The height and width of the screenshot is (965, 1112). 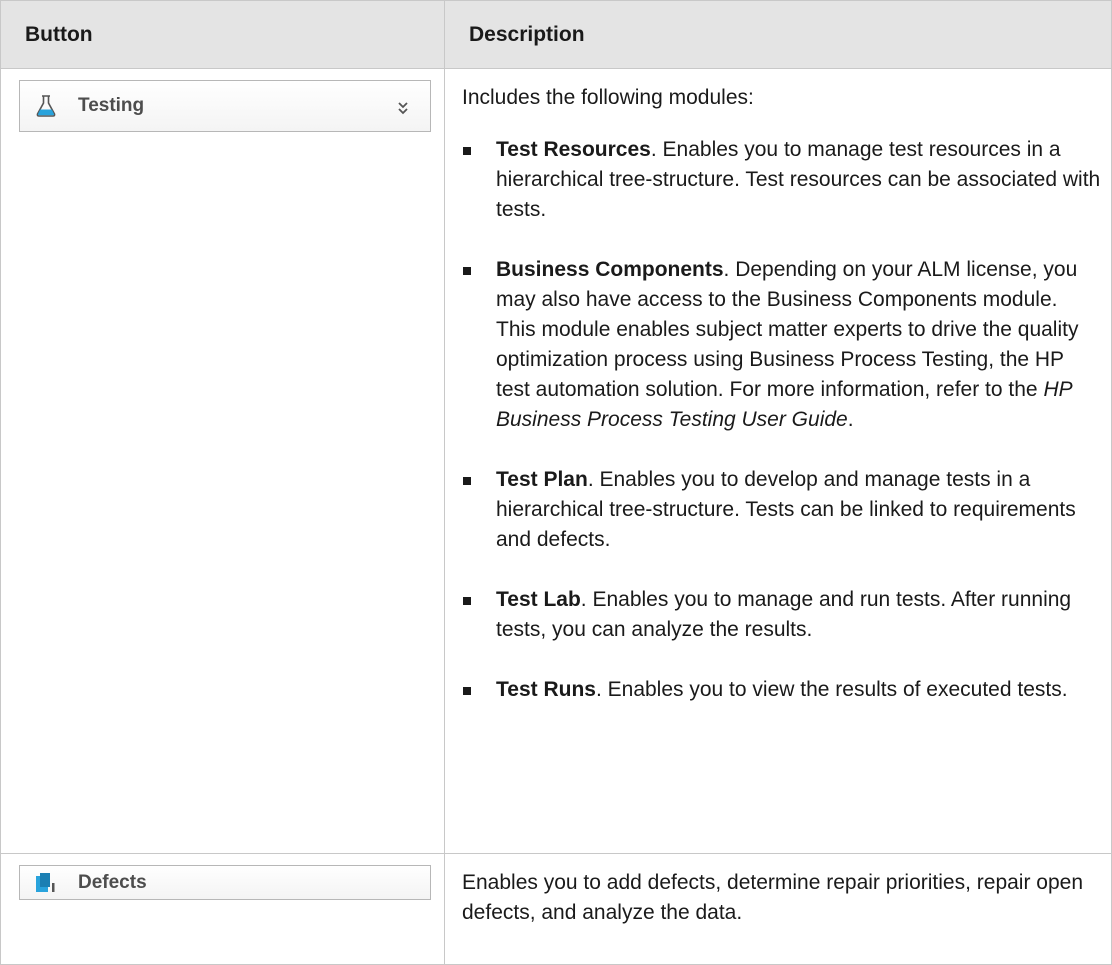 What do you see at coordinates (222, 909) in the screenshot?
I see `button-cell: Defects` at bounding box center [222, 909].